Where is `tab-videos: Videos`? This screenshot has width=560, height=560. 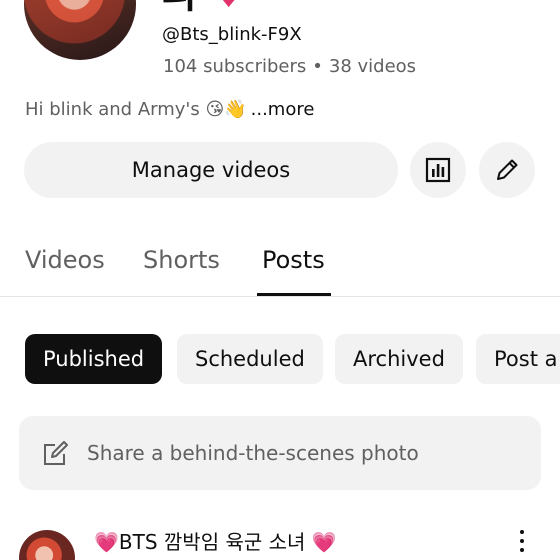
tab-videos: Videos is located at coordinates (65, 260).